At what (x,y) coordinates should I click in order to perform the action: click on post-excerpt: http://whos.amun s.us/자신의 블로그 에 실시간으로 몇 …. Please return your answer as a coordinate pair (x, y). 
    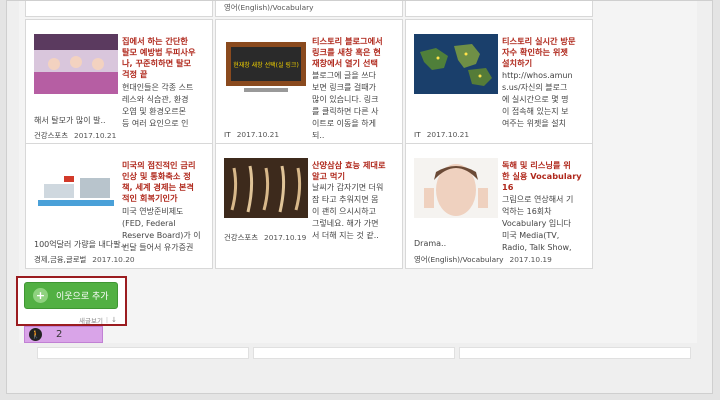
    Looking at the image, I should click on (537, 99).